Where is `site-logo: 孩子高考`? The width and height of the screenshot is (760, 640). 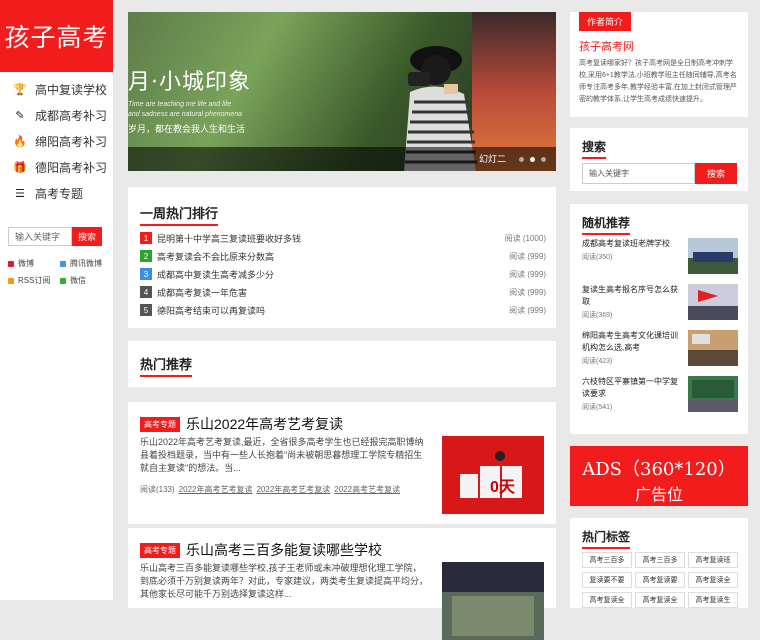 site-logo: 孩子高考 is located at coordinates (56, 36).